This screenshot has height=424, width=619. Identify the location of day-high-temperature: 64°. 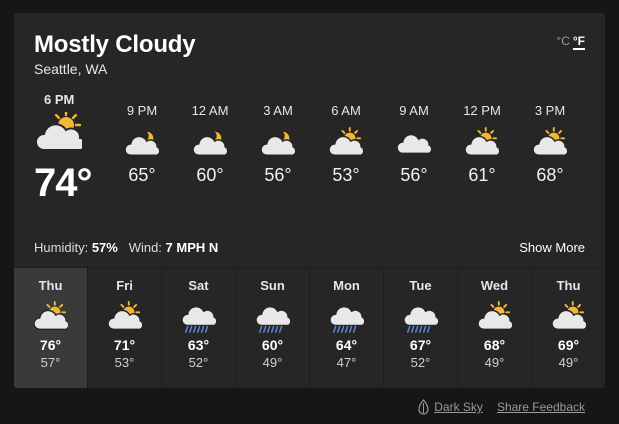
(346, 345).